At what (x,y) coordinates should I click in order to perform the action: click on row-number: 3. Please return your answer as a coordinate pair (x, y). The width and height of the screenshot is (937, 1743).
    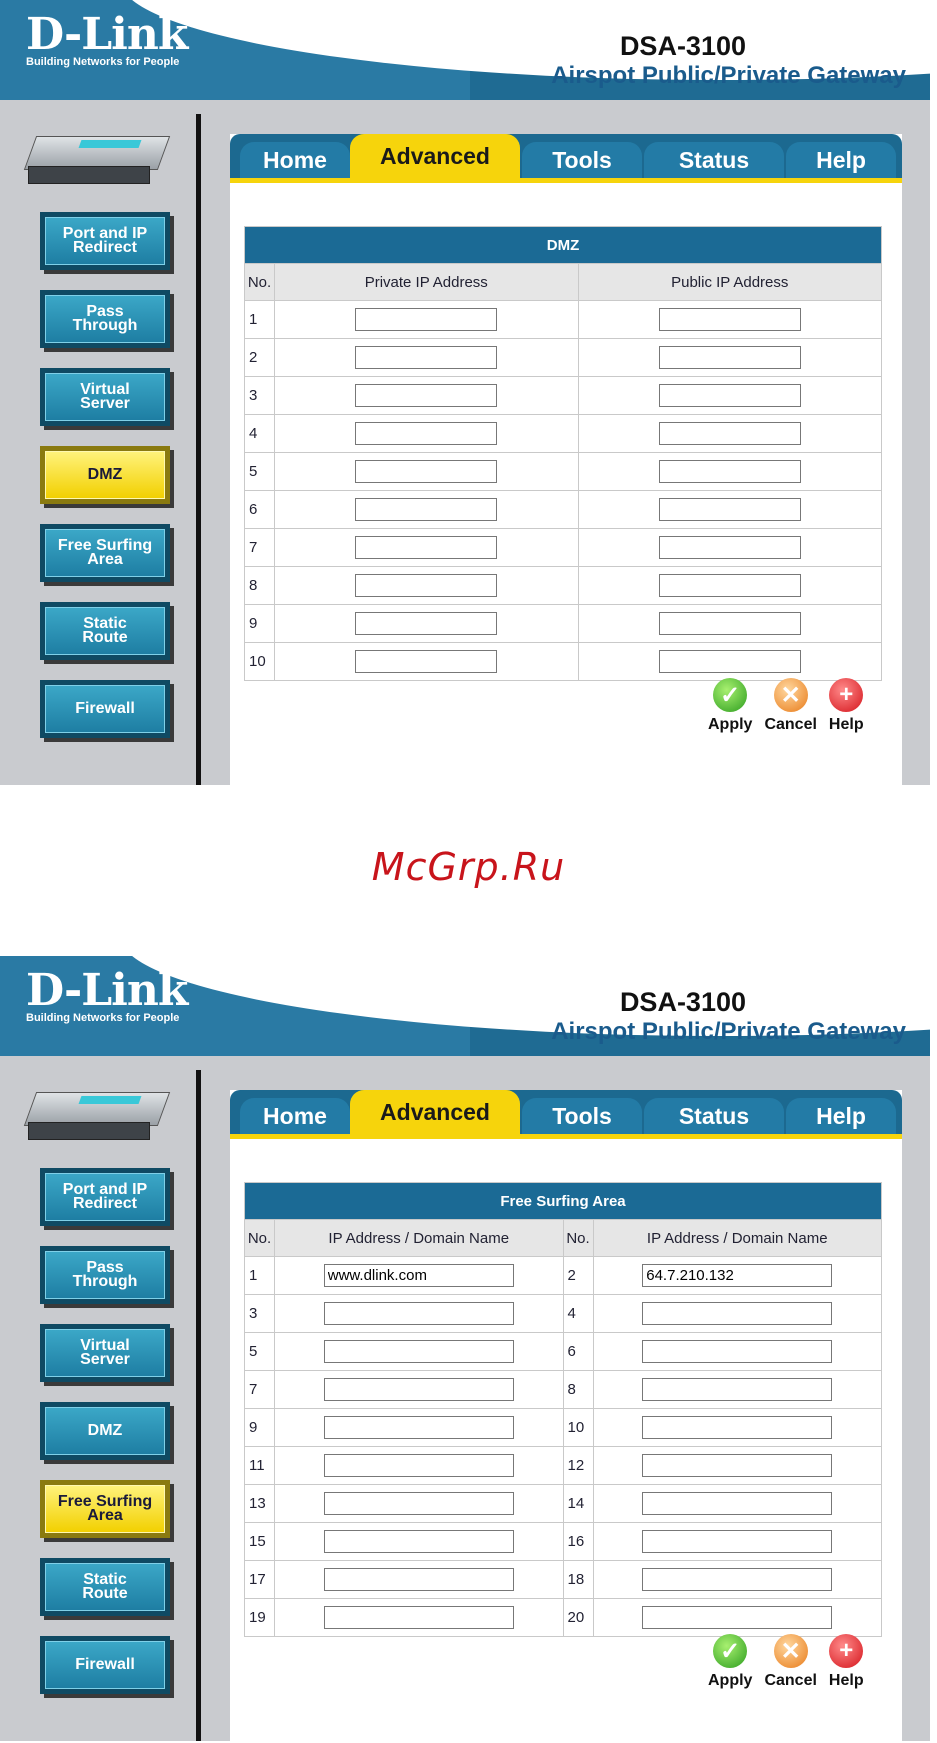
    Looking at the image, I should click on (259, 395).